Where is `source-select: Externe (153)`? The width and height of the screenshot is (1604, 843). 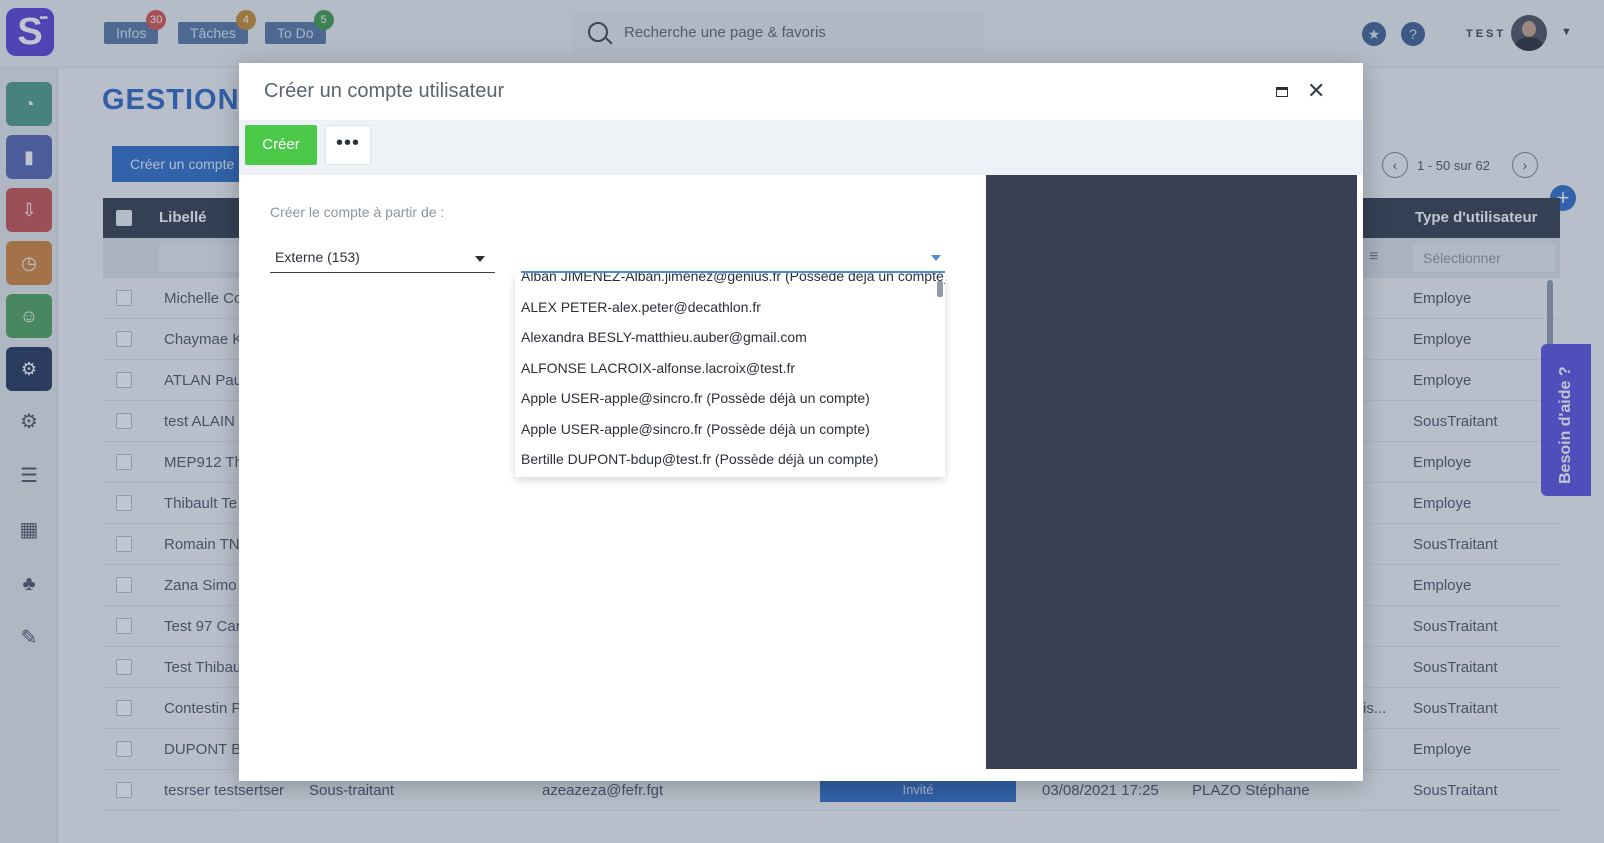 source-select: Externe (153) is located at coordinates (382, 258).